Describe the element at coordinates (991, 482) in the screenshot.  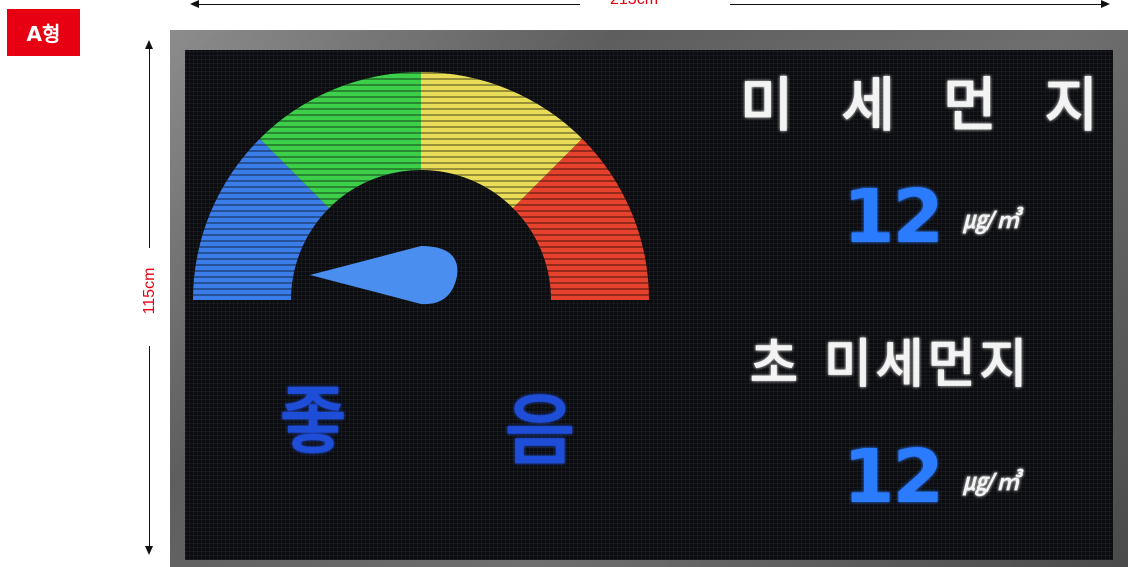
I see `pm25-unit: ㎍/㎥` at that location.